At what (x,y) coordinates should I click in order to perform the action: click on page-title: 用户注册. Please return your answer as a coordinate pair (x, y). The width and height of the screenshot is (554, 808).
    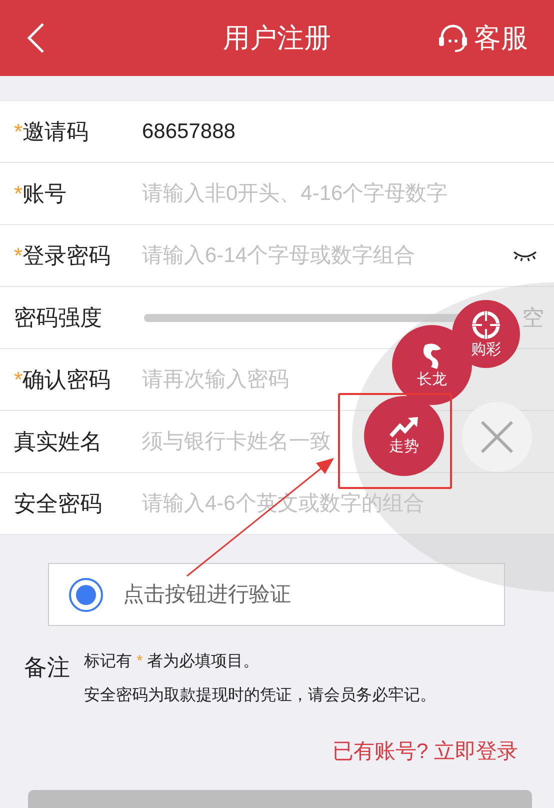
    Looking at the image, I should click on (277, 38).